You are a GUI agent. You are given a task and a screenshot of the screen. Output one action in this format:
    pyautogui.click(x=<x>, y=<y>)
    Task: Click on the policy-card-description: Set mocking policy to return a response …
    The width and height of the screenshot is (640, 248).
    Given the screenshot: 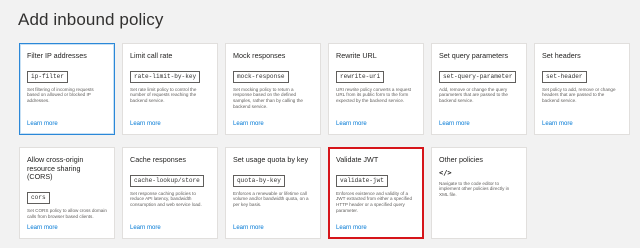 What is the action you would take?
    pyautogui.click(x=268, y=97)
    